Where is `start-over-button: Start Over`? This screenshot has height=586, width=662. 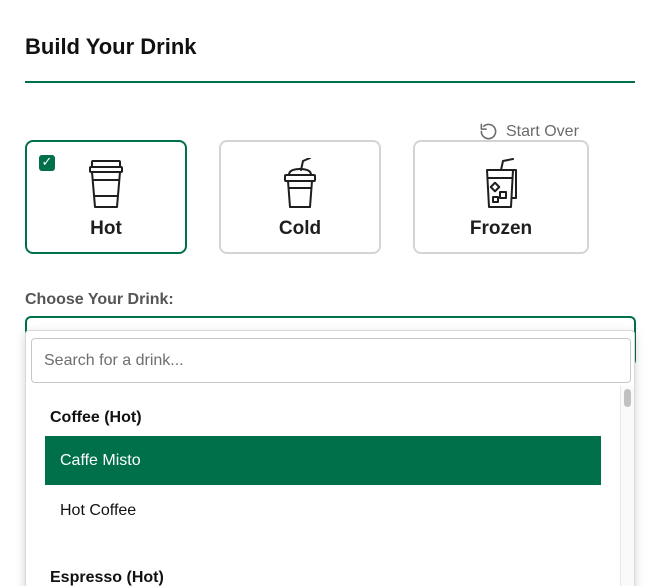
start-over-button: Start Over is located at coordinates (529, 131).